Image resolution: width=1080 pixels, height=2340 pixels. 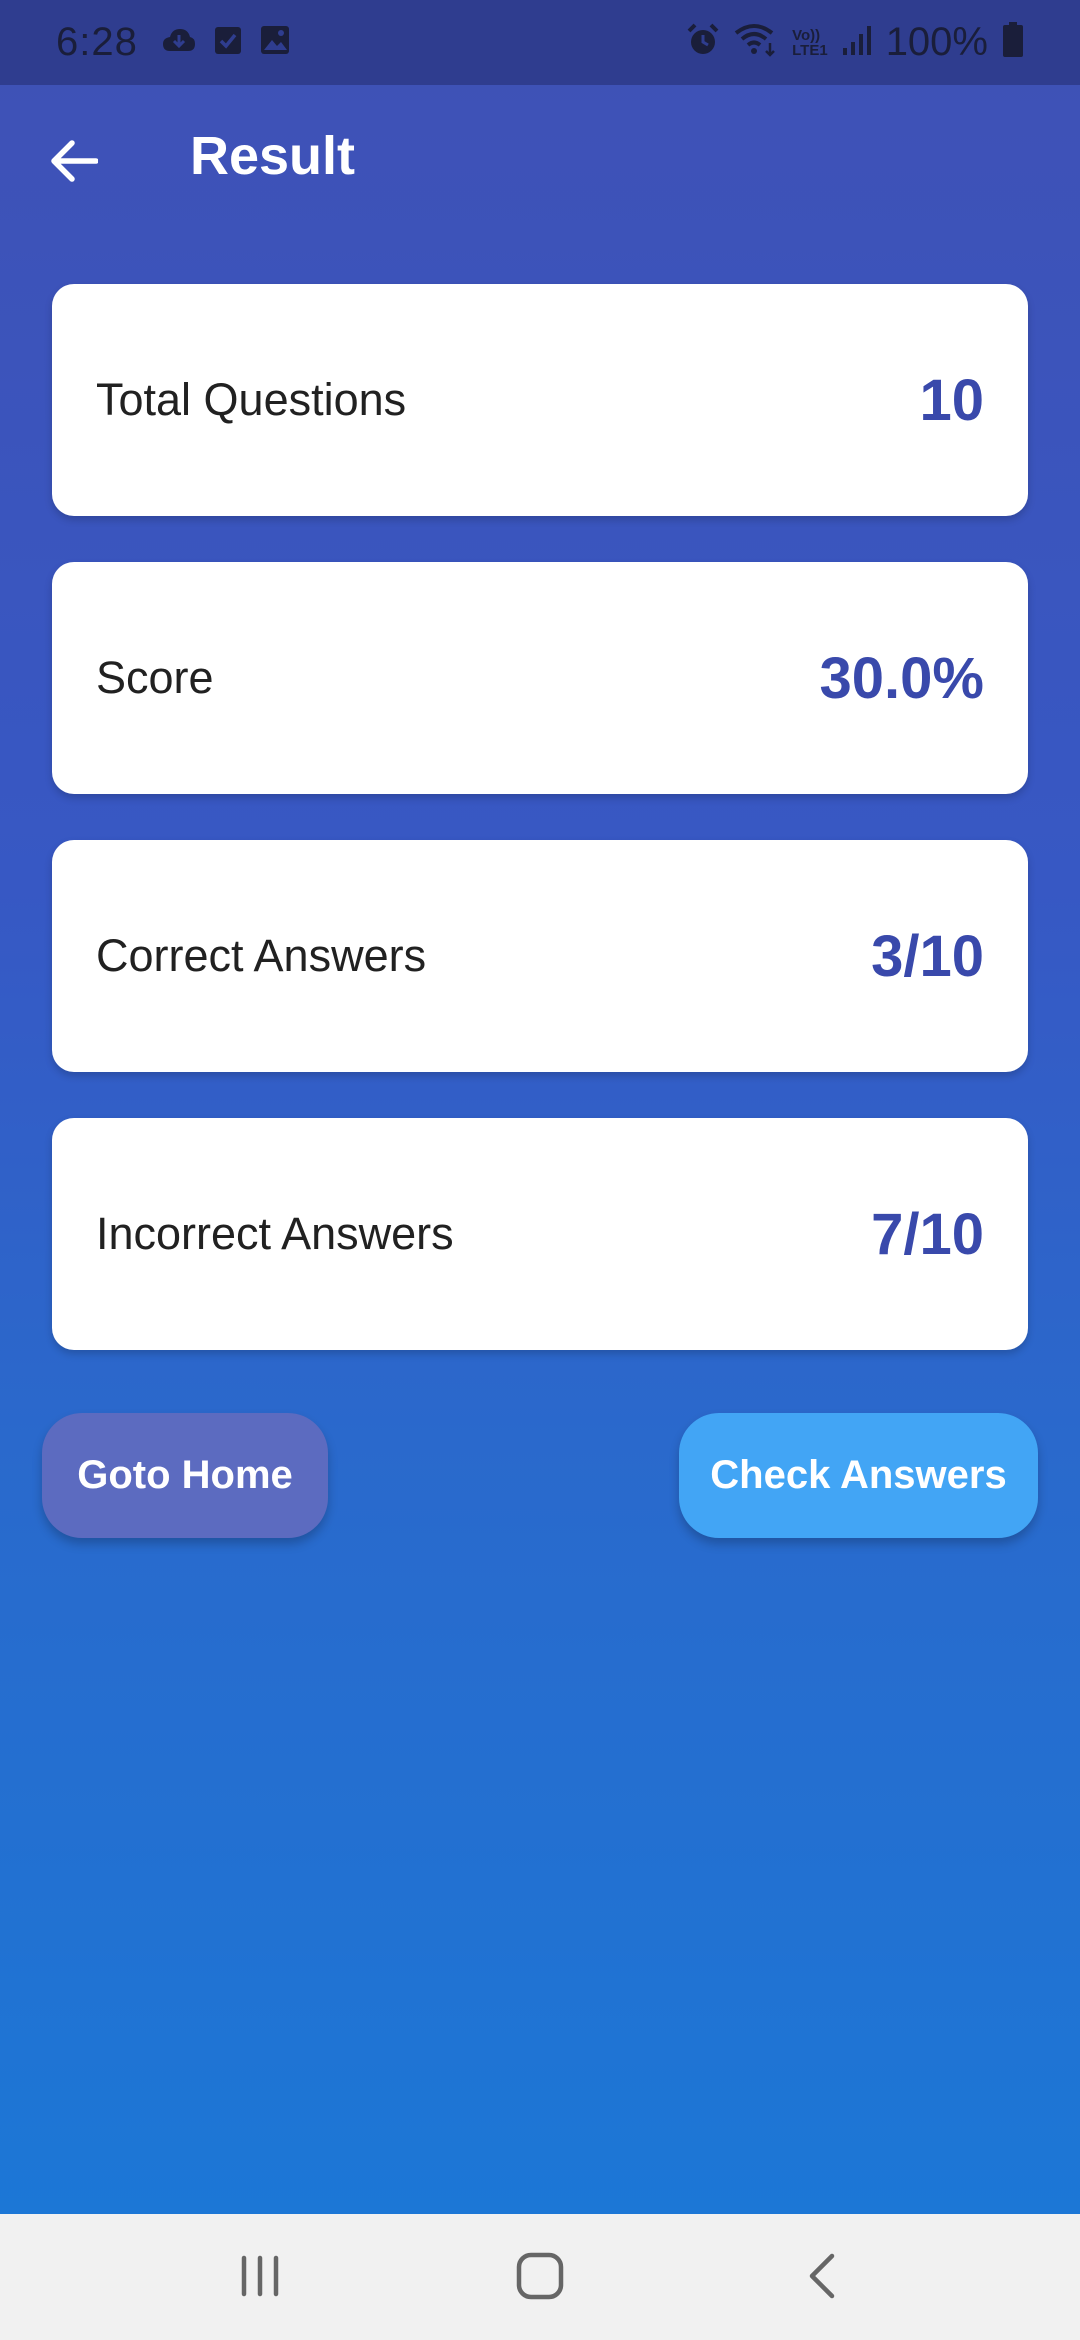 What do you see at coordinates (261, 955) in the screenshot?
I see `card-label: Correct Answers` at bounding box center [261, 955].